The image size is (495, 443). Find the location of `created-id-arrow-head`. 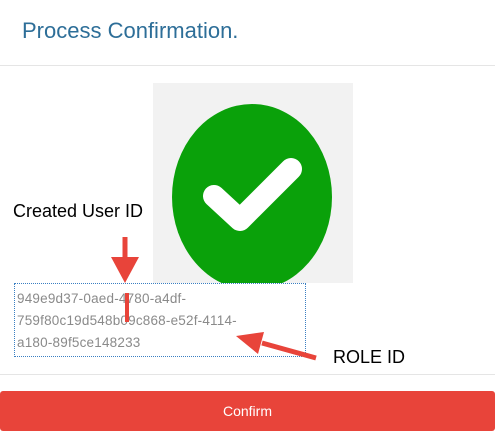

created-id-arrow-head is located at coordinates (125, 270).